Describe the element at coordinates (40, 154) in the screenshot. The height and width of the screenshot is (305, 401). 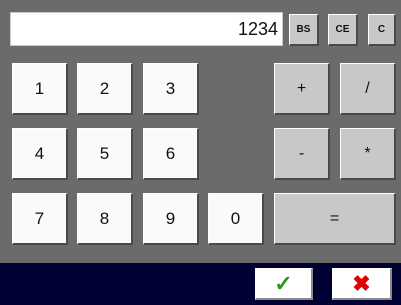
I see `digit-4-button: 4` at that location.